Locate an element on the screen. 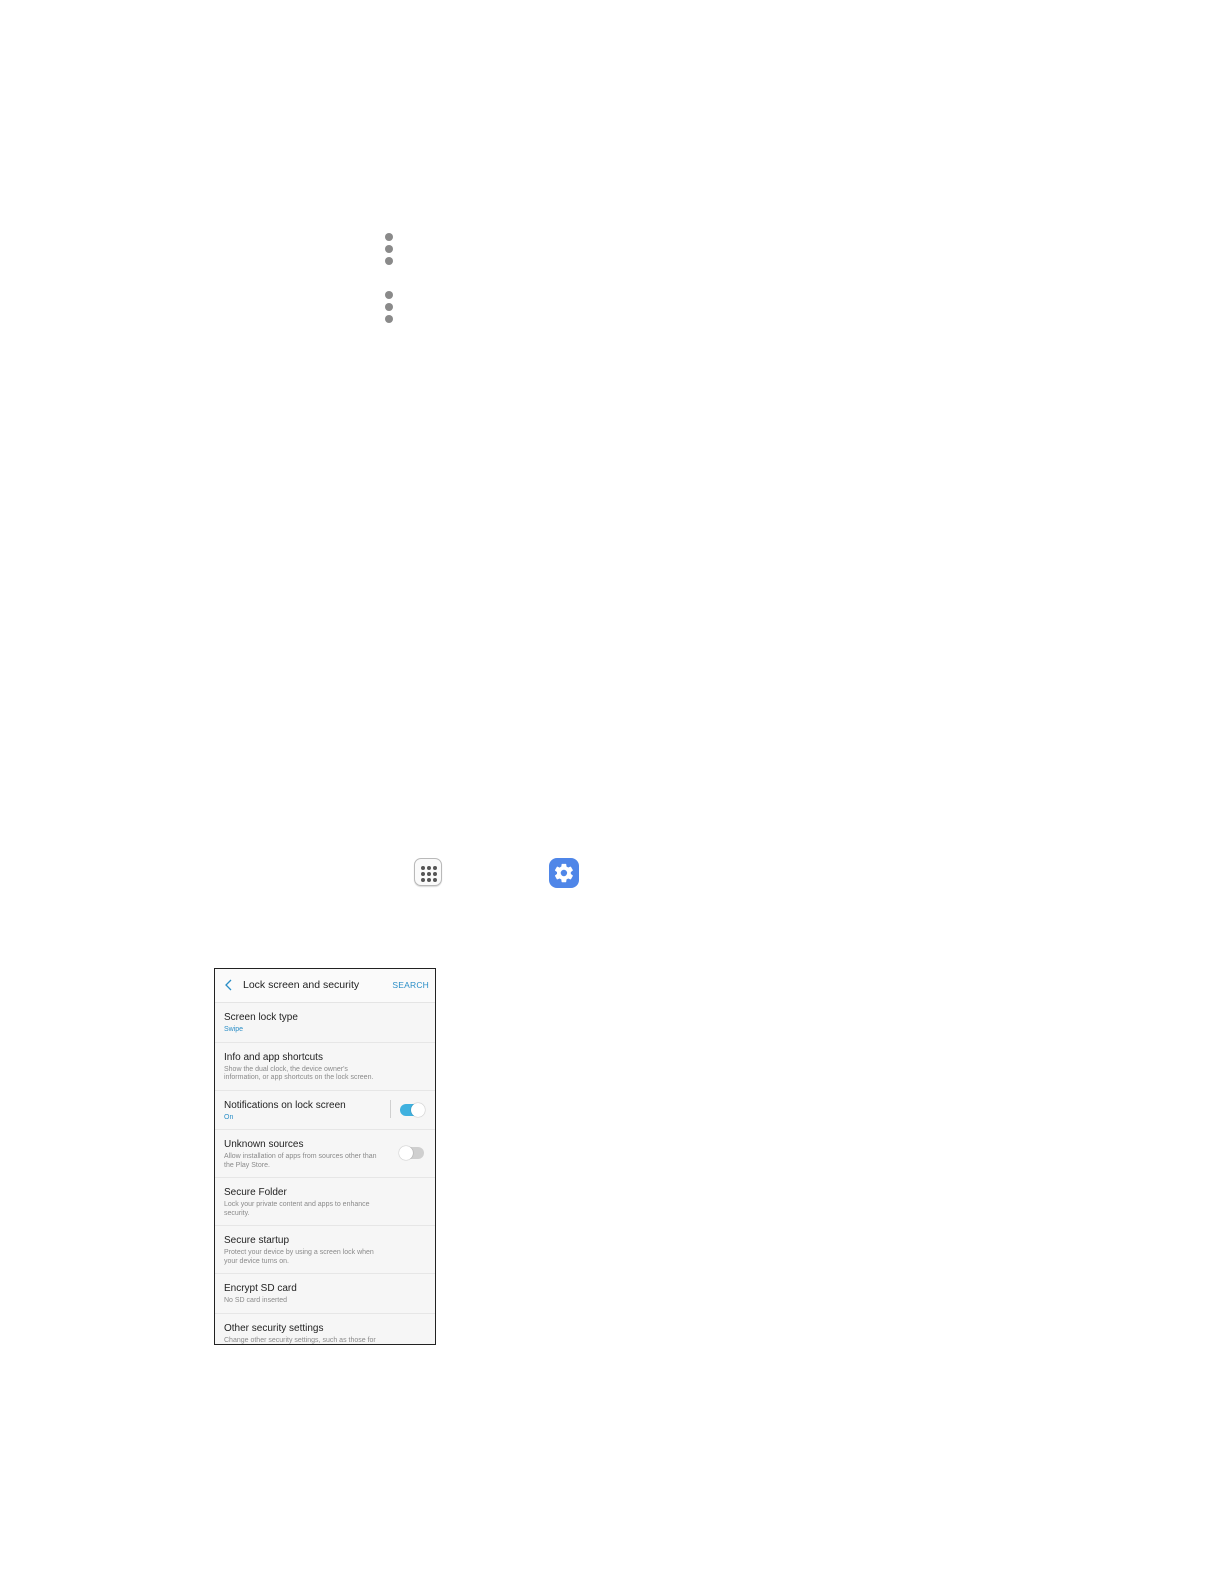 The height and width of the screenshot is (1585, 1225). setting-title: Screen lock type is located at coordinates (261, 1017).